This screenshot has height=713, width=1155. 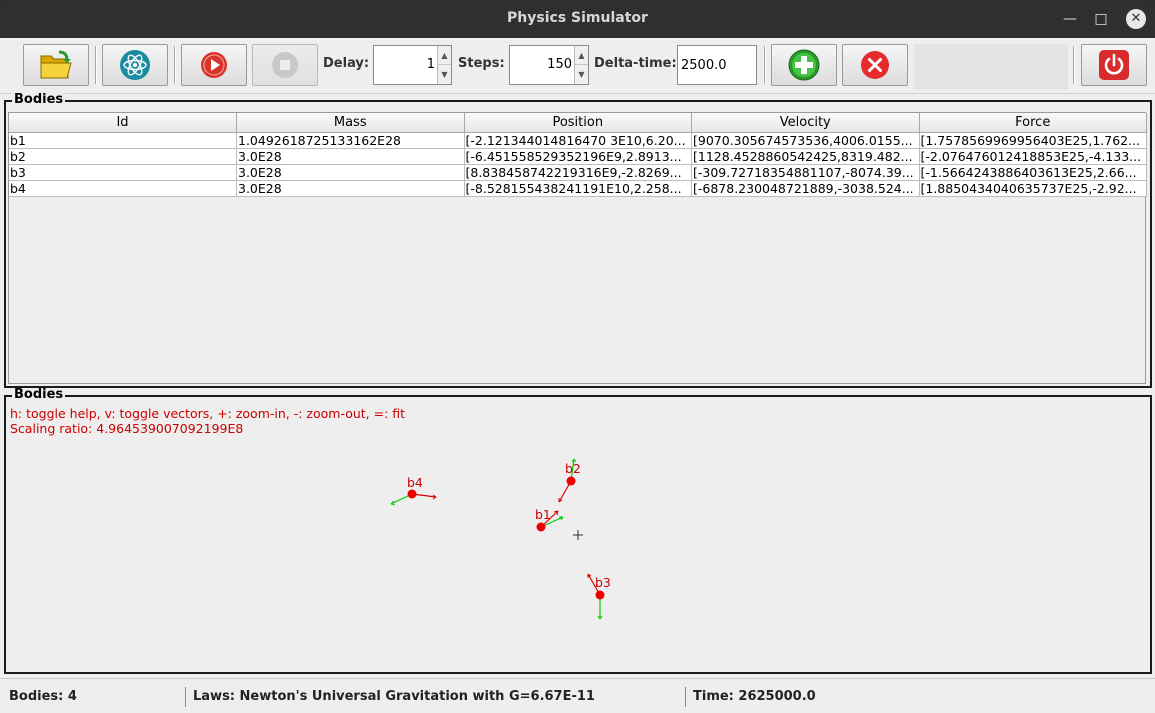 What do you see at coordinates (415, 482) in the screenshot?
I see `body-label: b4` at bounding box center [415, 482].